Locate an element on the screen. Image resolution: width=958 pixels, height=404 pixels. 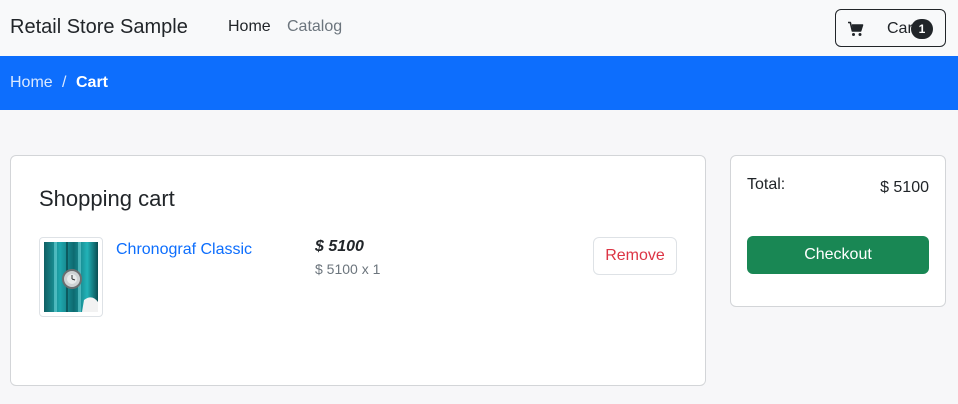
total-value: $ 5100 is located at coordinates (904, 187).